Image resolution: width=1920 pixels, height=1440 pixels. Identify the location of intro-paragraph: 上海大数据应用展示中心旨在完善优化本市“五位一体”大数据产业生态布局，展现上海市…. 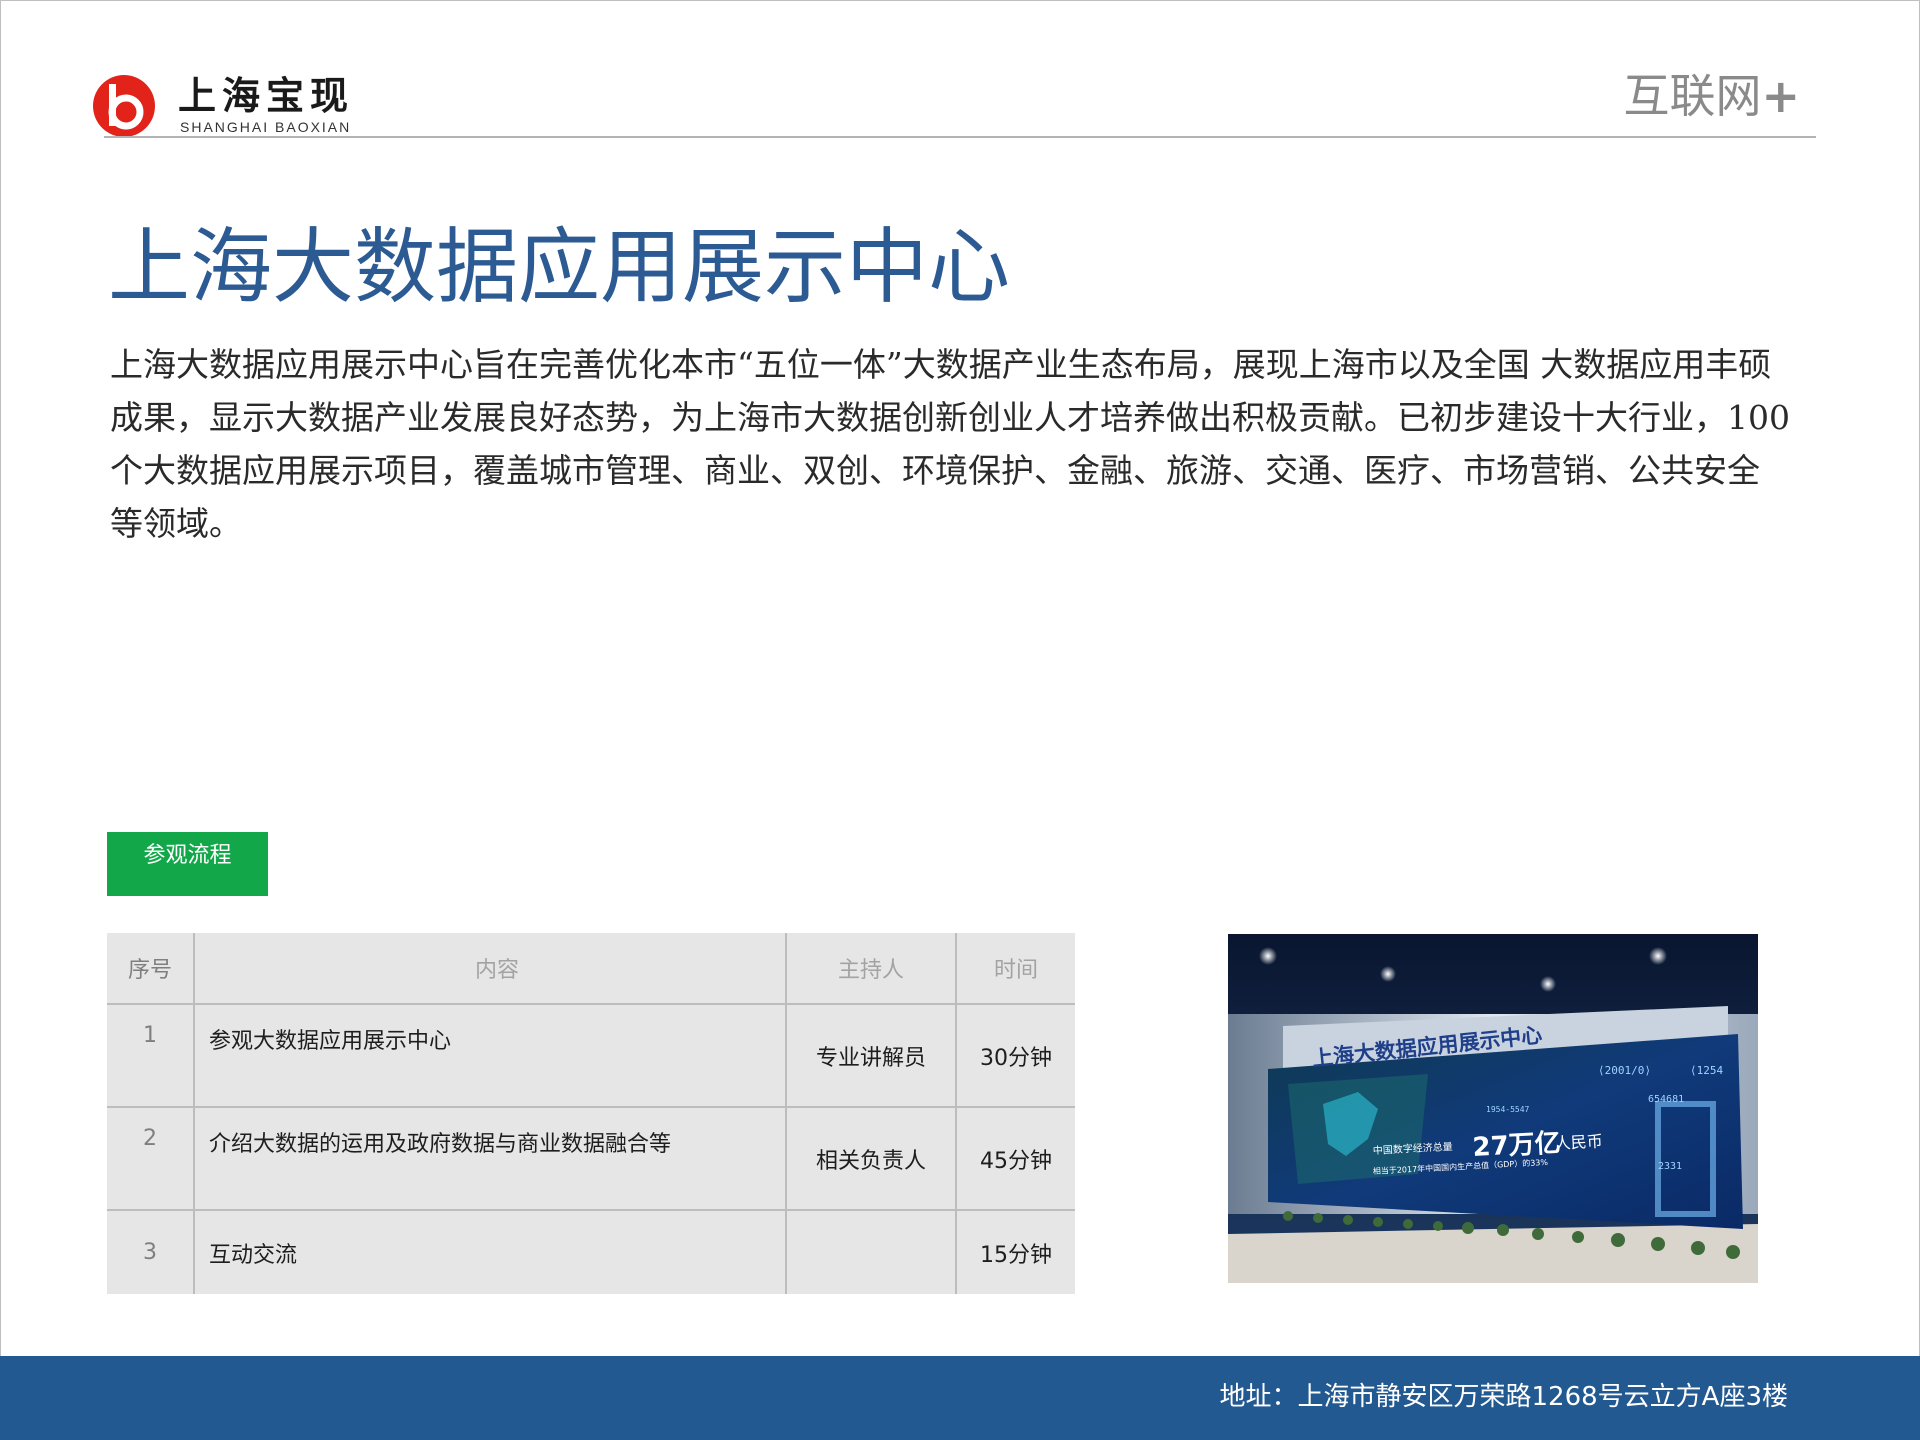
(950, 444).